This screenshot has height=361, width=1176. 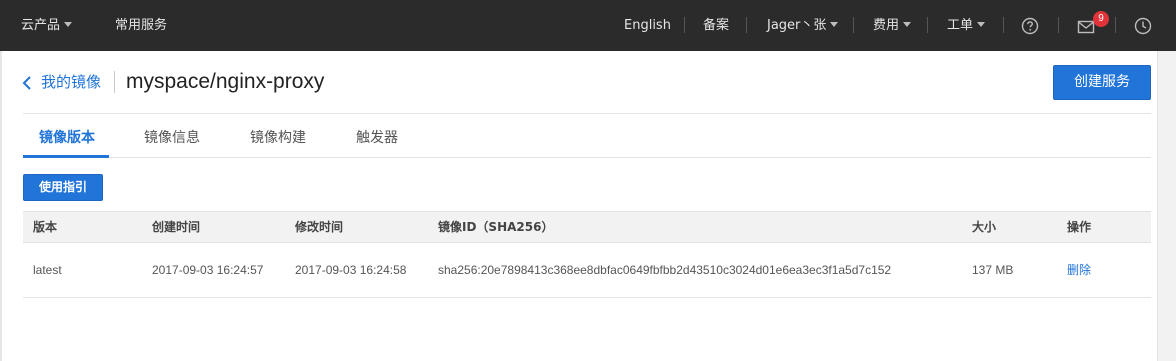 What do you see at coordinates (319, 227) in the screenshot?
I see `column-header-modified: 修改时间` at bounding box center [319, 227].